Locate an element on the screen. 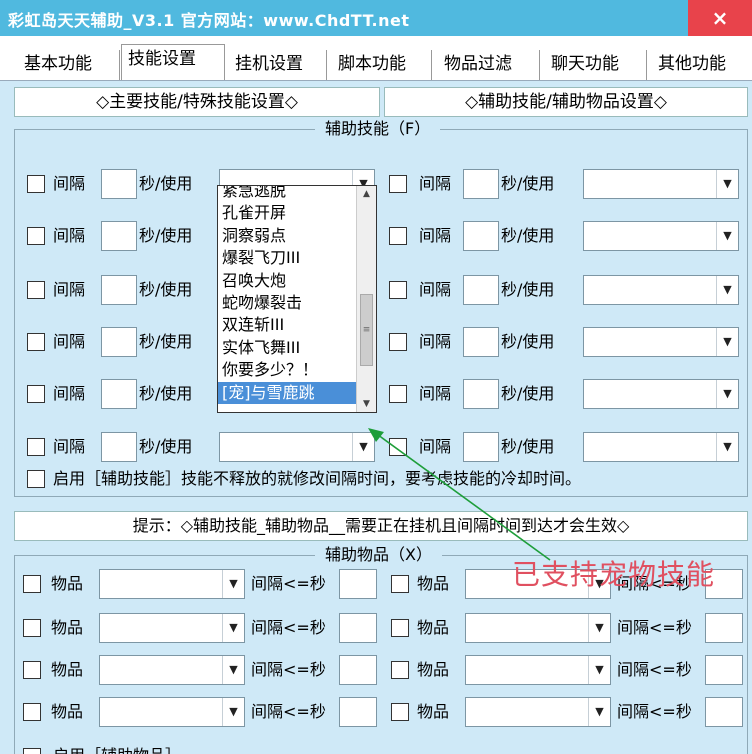 The height and width of the screenshot is (754, 752). enable-aux-item-label: 启用［辅助物品］ is located at coordinates (117, 750).